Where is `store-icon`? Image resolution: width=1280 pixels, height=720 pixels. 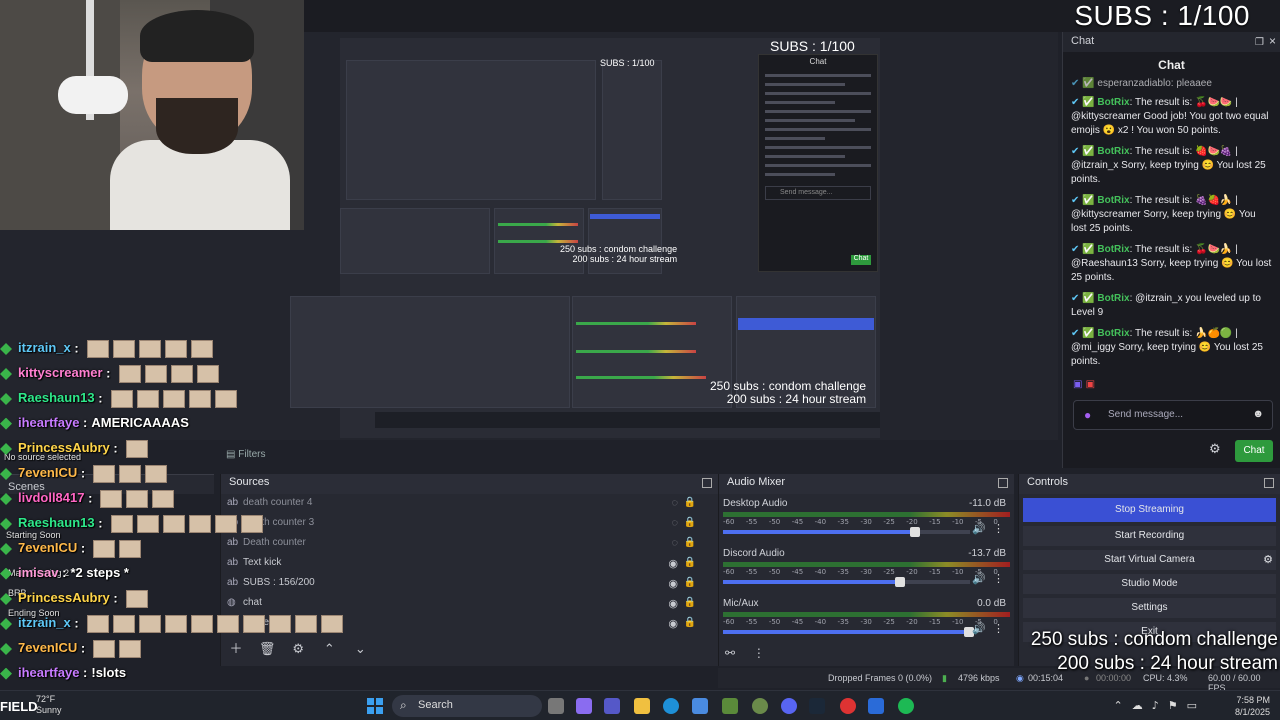
store-icon is located at coordinates (700, 706).